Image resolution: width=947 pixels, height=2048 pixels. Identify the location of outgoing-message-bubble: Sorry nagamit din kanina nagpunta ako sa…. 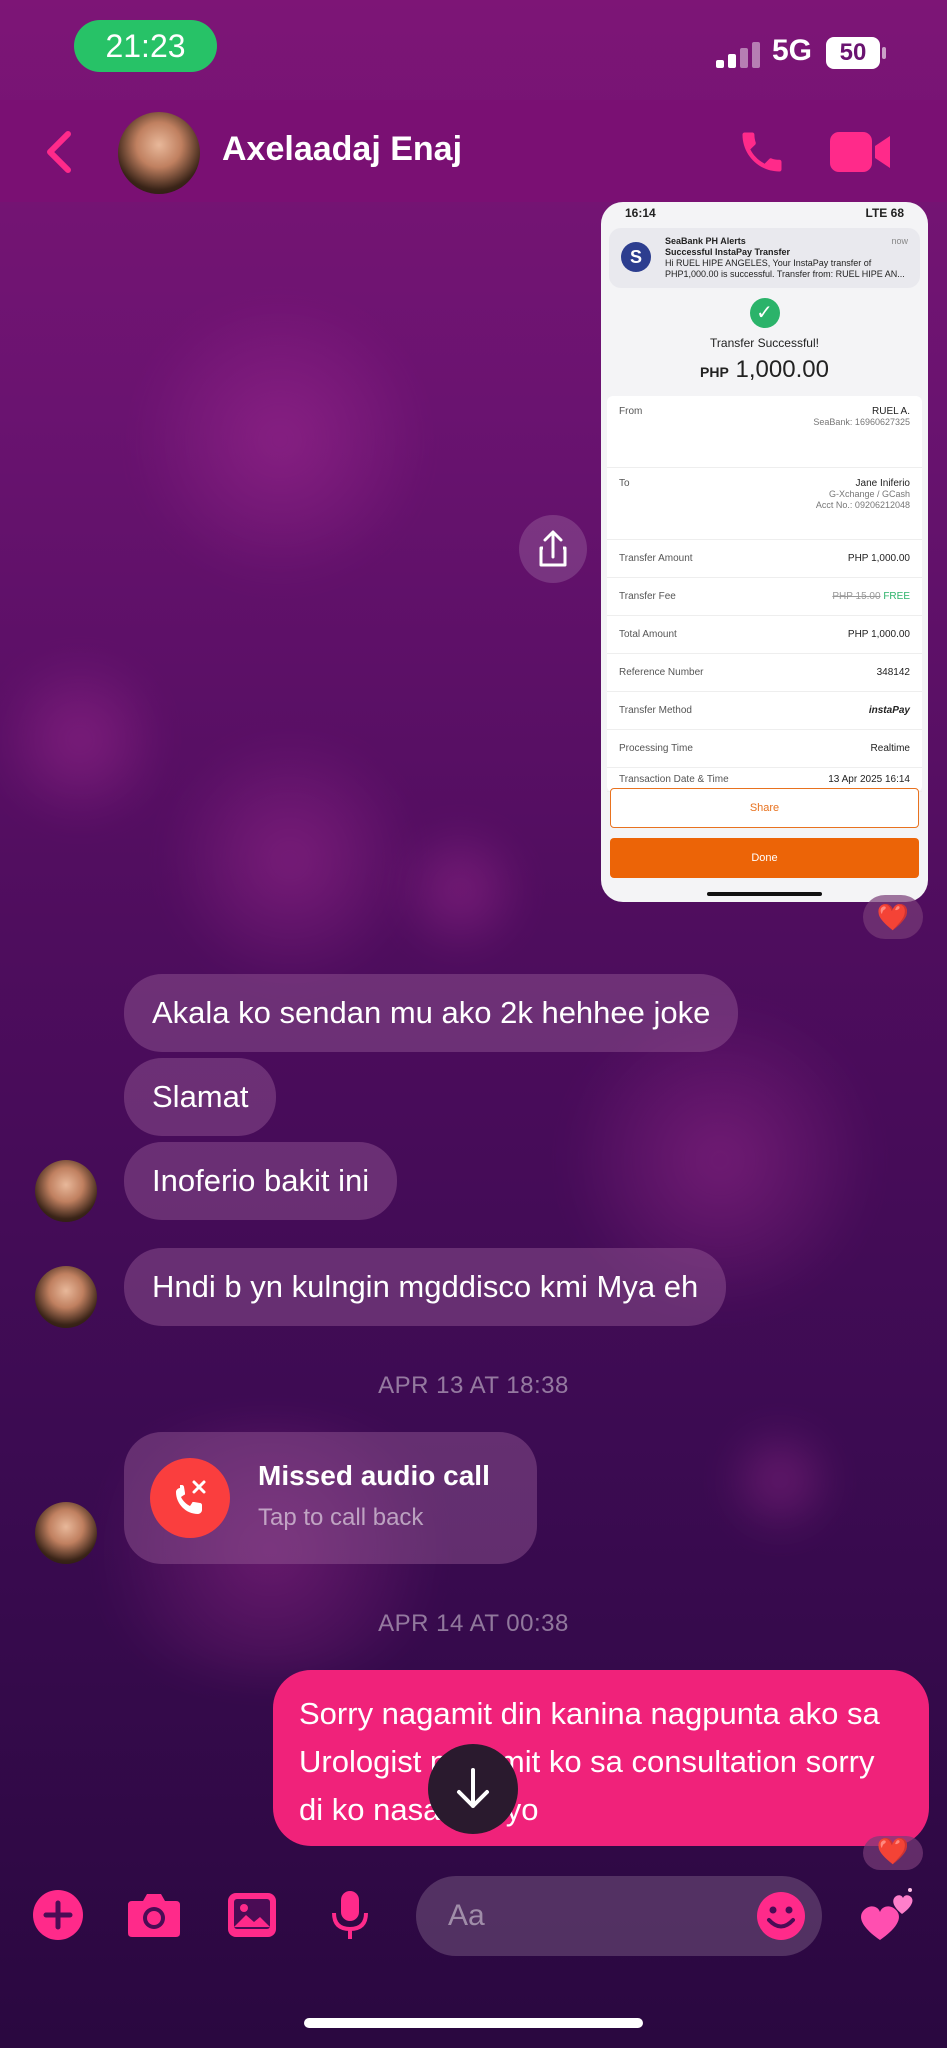
(601, 1758).